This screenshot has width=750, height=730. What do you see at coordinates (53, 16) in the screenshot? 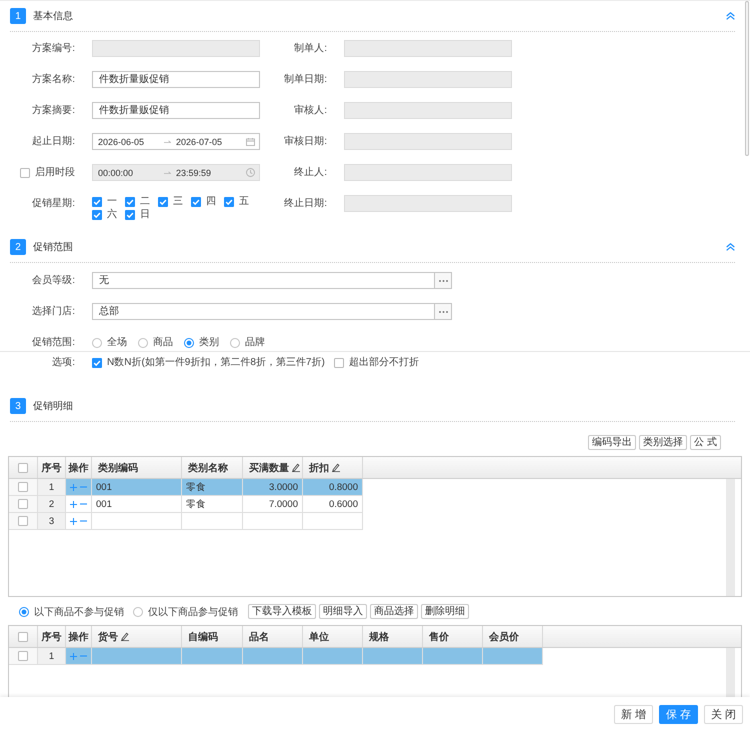
I see `section-title: 基本信息` at bounding box center [53, 16].